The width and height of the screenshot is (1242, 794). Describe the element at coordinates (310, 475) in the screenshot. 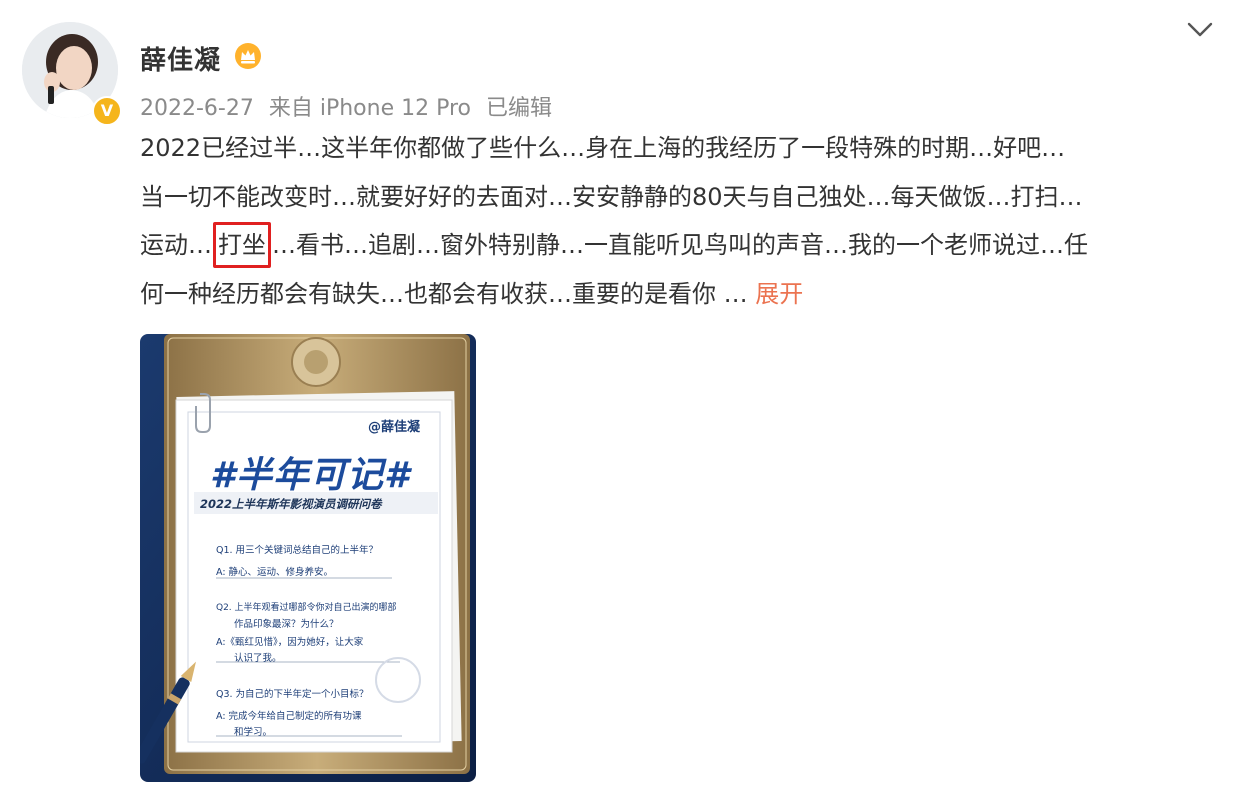

I see `poster-title: #半年可记#` at that location.